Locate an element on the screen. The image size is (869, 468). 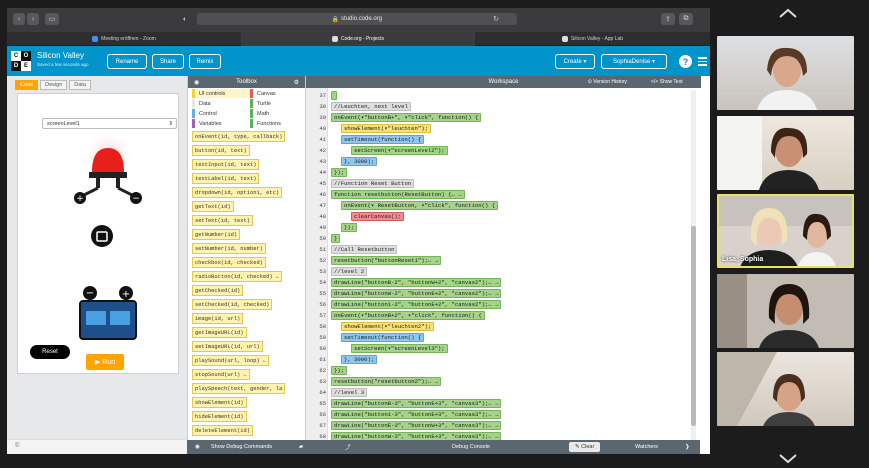
toolbox-category: Control is located at coordinates (221, 113).